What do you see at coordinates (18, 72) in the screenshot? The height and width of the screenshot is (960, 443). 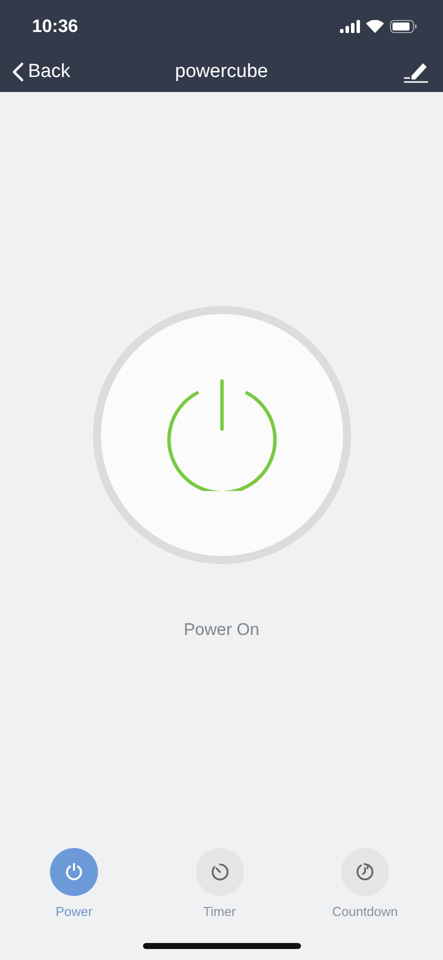 I see `chevron-left-icon` at bounding box center [18, 72].